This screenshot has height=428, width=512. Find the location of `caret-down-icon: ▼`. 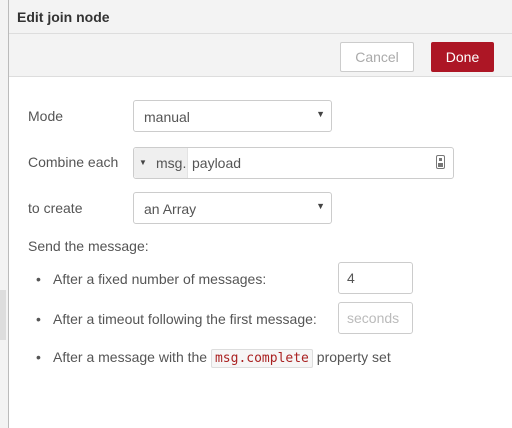

caret-down-icon: ▼ is located at coordinates (143, 162).